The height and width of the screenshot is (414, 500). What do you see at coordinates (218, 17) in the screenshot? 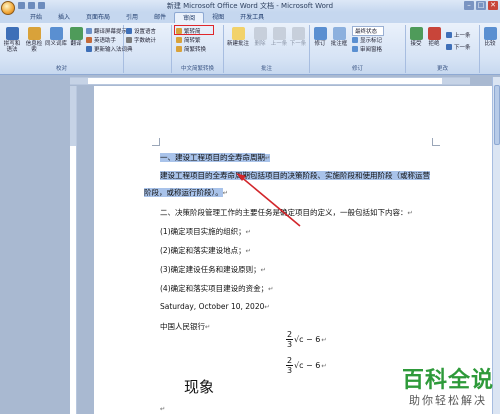
I see `tab-view: 视图` at bounding box center [218, 17].